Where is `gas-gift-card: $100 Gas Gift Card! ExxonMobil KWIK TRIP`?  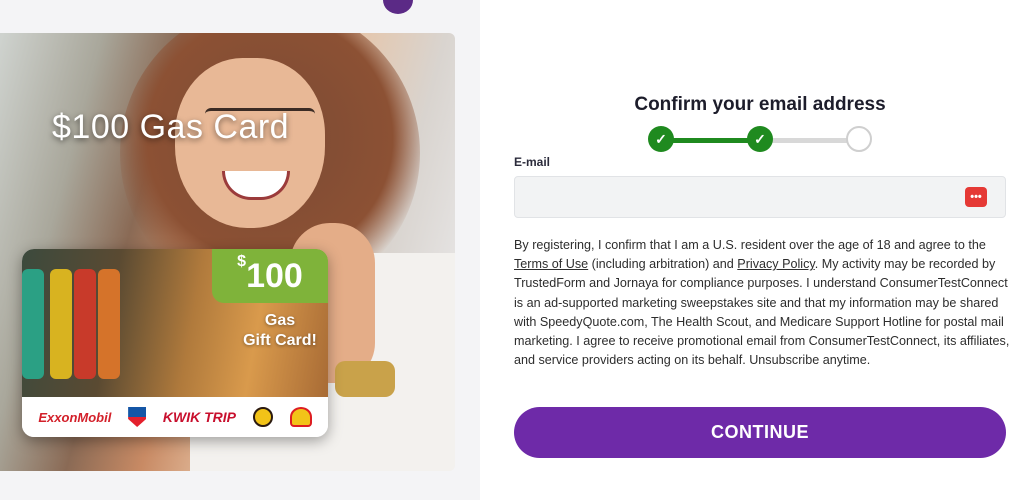
gas-gift-card: $100 Gas Gift Card! ExxonMobil KWIK TRIP is located at coordinates (175, 343).